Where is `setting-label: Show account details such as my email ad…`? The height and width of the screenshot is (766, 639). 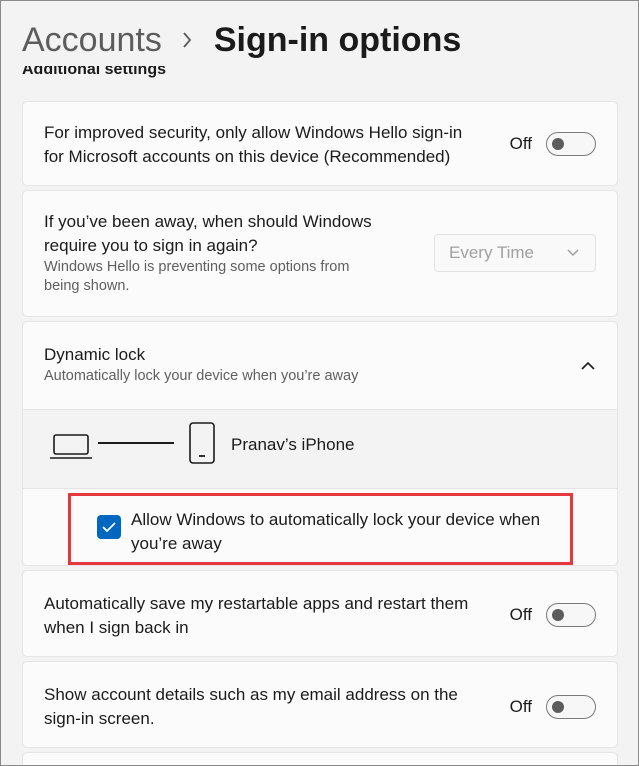
setting-label: Show account details such as my email ad… is located at coordinates (251, 694).